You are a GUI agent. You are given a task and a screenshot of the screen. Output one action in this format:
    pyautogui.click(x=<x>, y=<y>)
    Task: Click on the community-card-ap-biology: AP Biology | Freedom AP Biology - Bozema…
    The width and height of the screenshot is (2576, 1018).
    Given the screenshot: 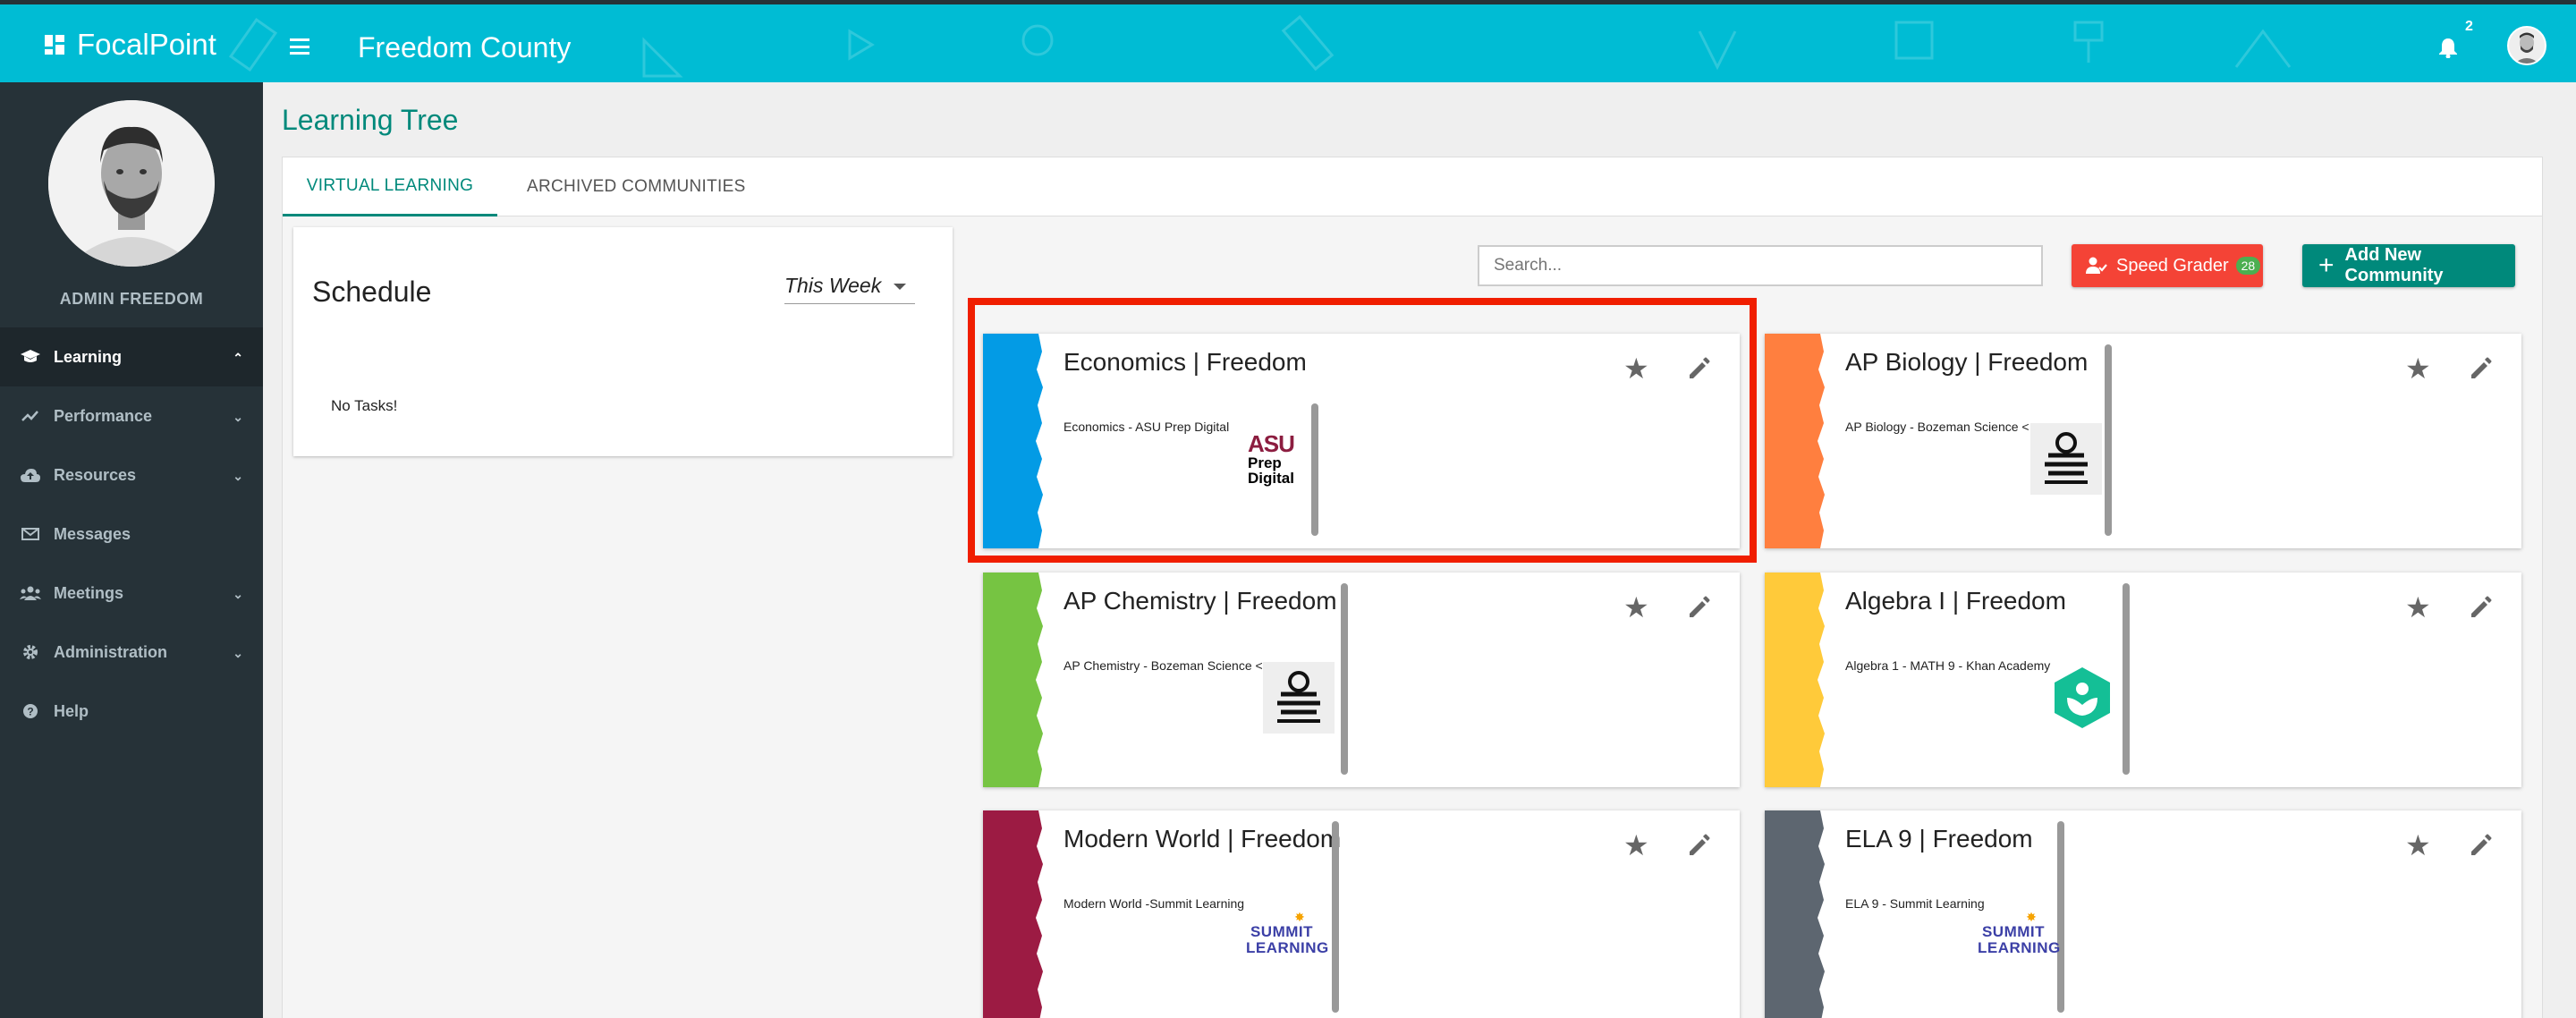 What is the action you would take?
    pyautogui.click(x=2143, y=441)
    